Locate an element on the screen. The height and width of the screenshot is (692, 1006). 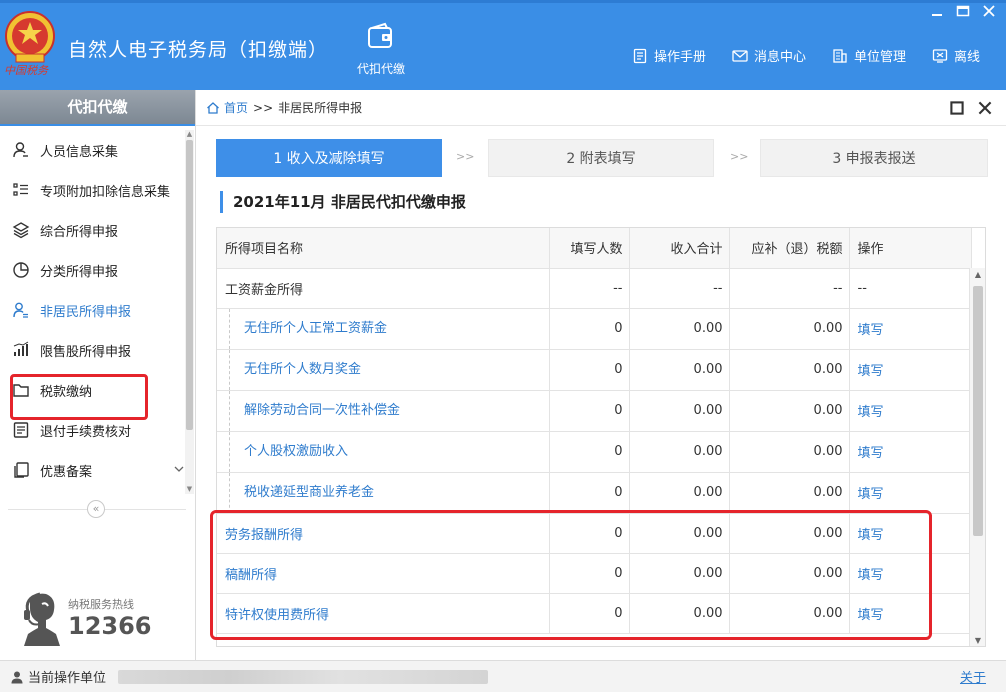
chevron-down-icon is located at coordinates (179, 469).